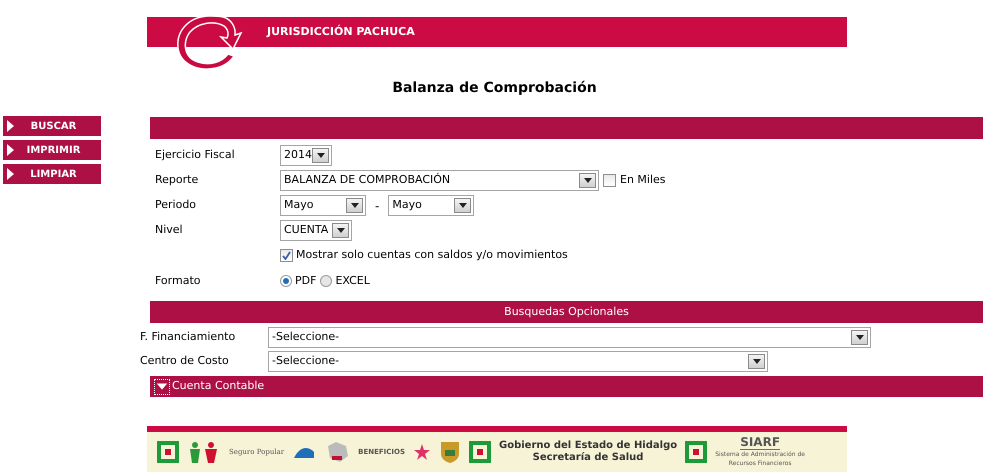 This screenshot has height=476, width=989. What do you see at coordinates (566, 386) in the screenshot?
I see `collapsible-bar: Cuenta Contable` at bounding box center [566, 386].